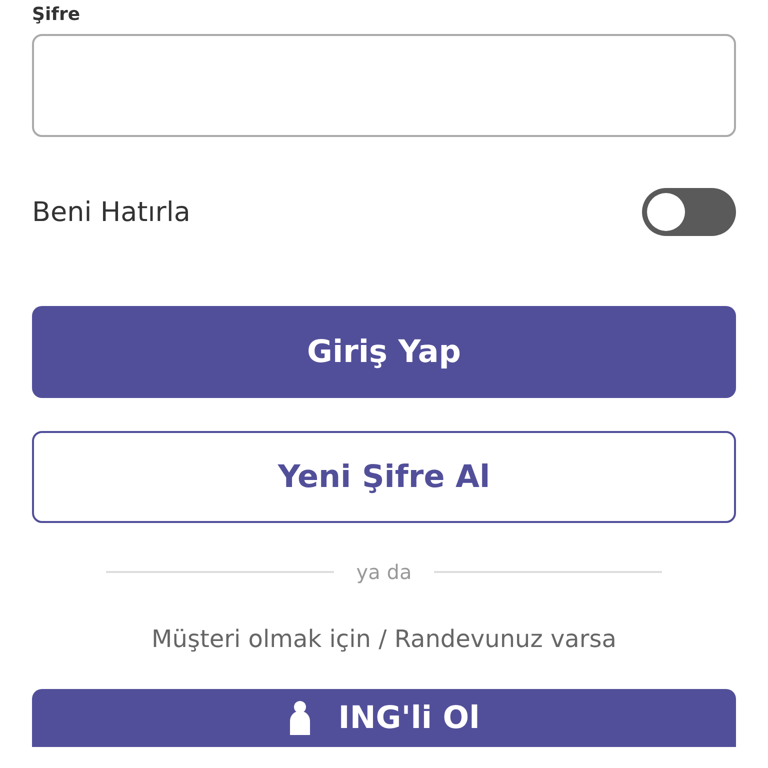  Describe the element at coordinates (384, 718) in the screenshot. I see `become-customer-button: ING'li Ol` at that location.